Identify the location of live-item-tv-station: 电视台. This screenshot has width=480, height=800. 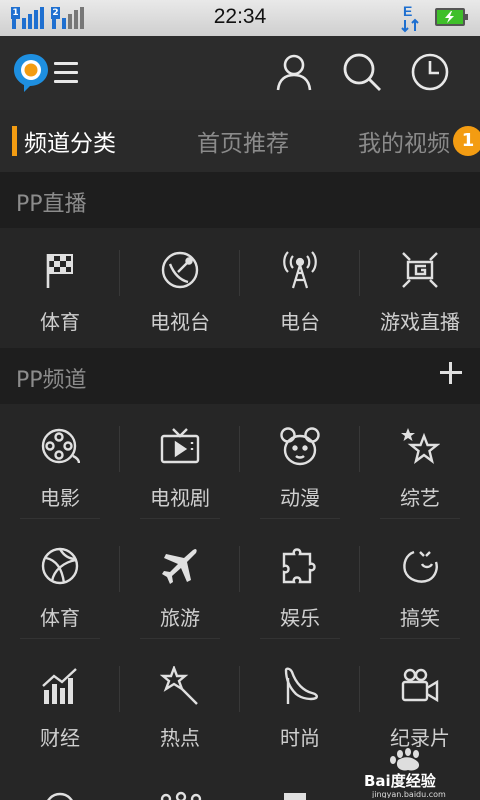
(180, 288).